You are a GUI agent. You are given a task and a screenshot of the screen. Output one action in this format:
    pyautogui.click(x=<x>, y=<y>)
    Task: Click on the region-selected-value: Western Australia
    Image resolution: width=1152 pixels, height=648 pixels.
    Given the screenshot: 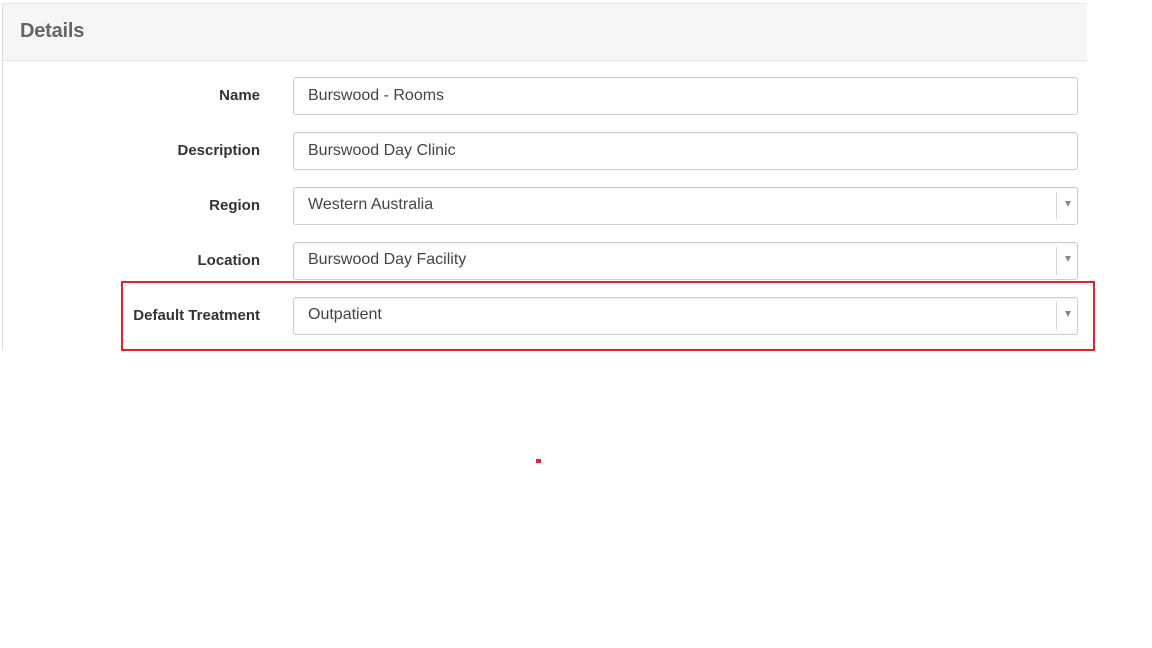 What is the action you would take?
    pyautogui.click(x=371, y=204)
    